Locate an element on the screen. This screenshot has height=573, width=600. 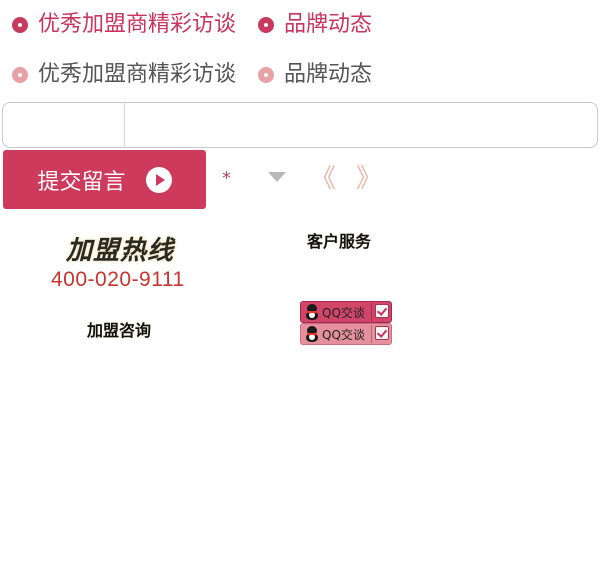
submit-label: 提交留言 is located at coordinates (81, 182).